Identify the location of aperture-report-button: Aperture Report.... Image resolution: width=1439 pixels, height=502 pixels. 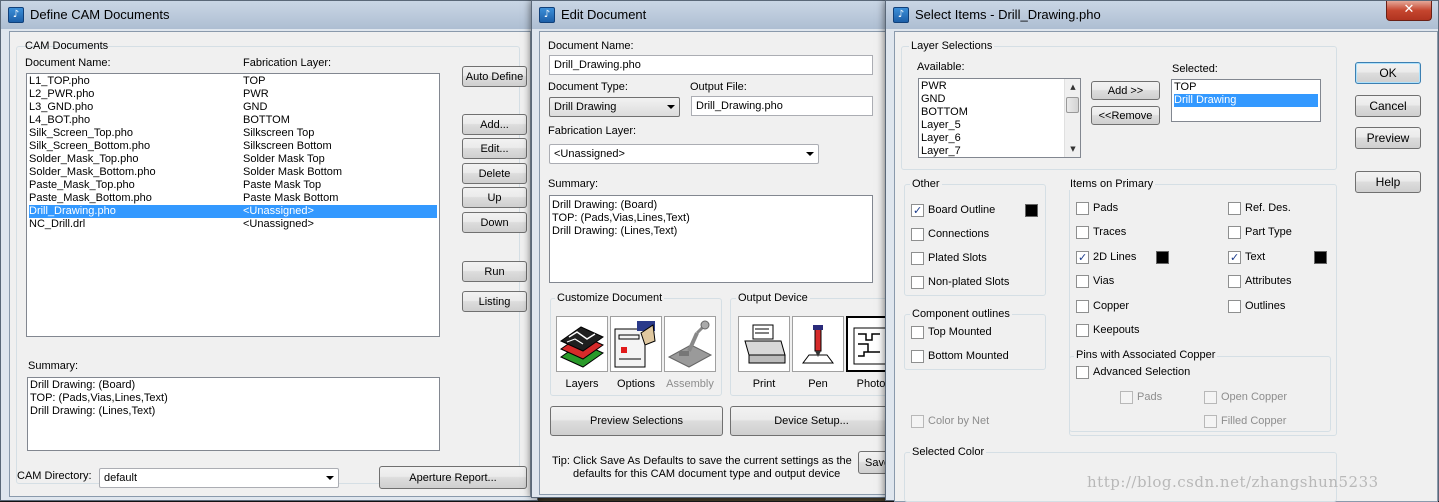
(453, 477).